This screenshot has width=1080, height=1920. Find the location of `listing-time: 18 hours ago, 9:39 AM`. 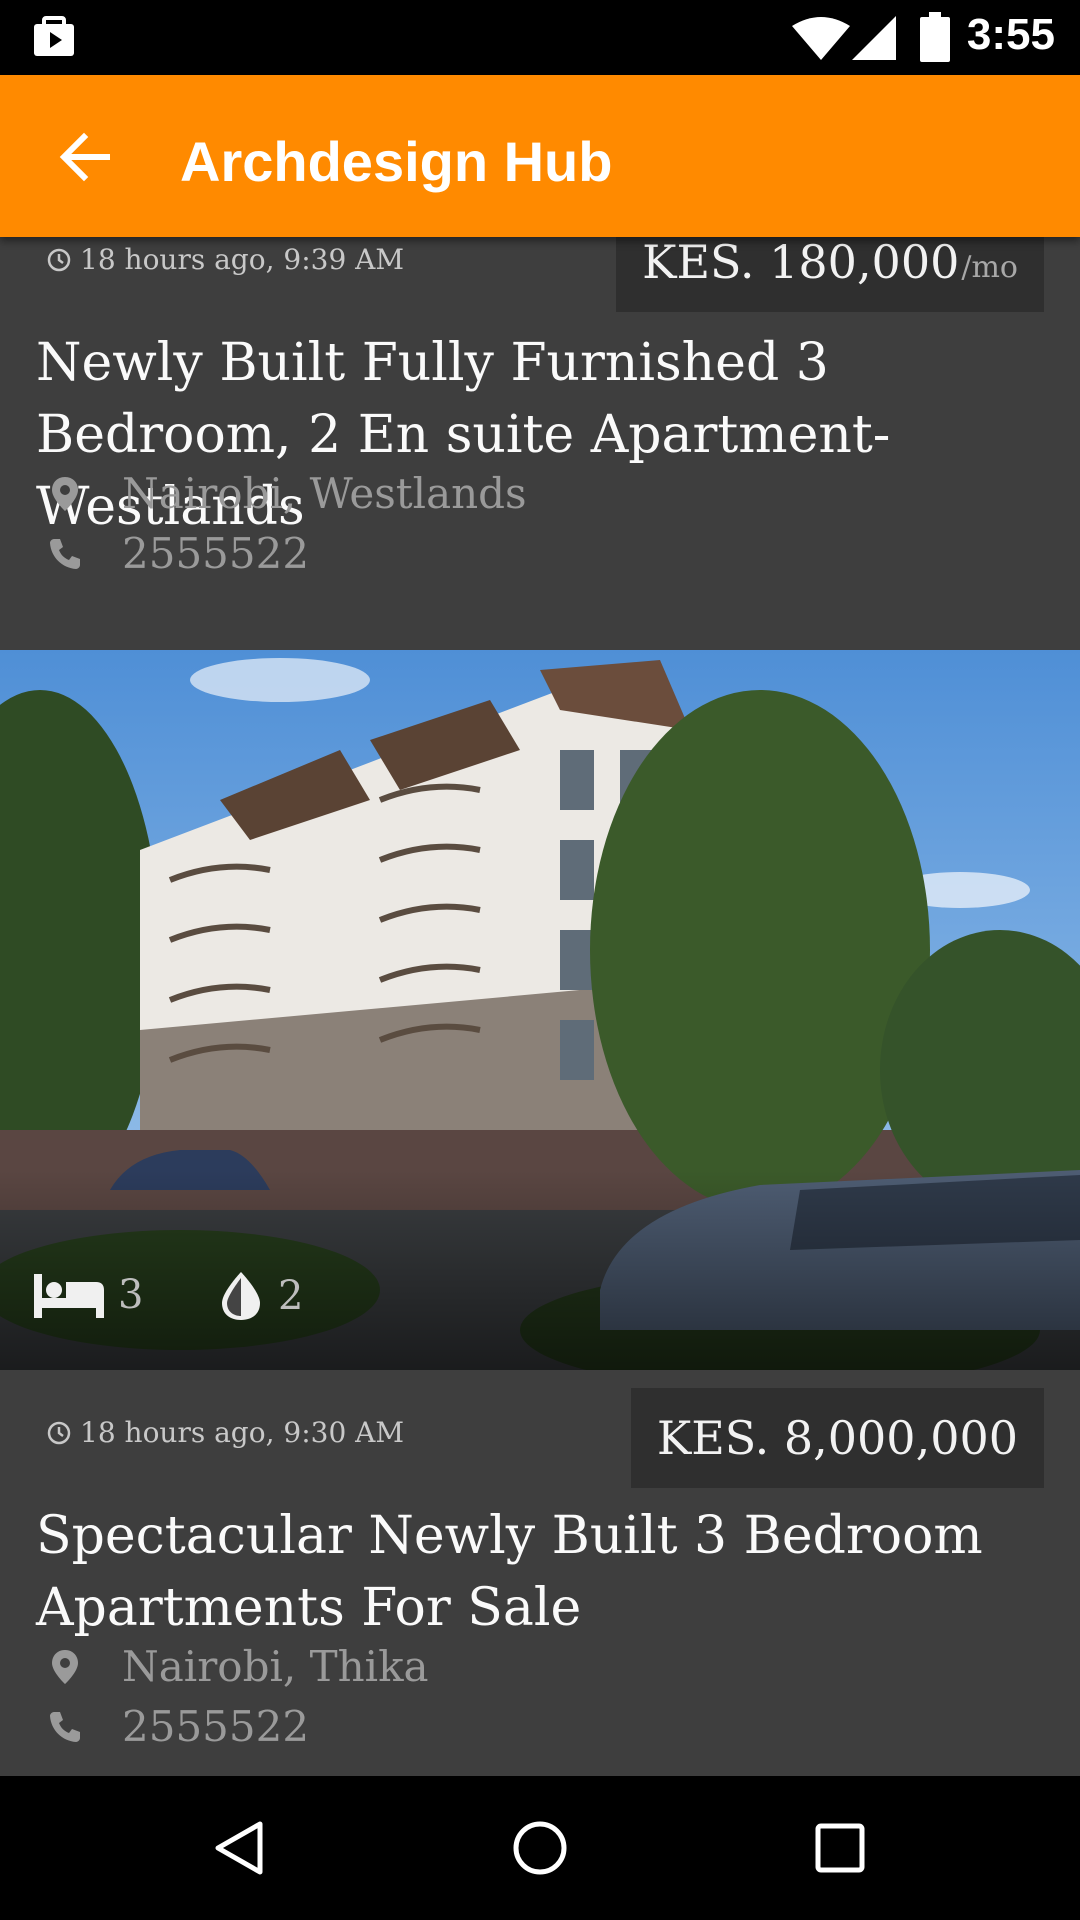

listing-time: 18 hours ago, 9:39 AM is located at coordinates (225, 259).